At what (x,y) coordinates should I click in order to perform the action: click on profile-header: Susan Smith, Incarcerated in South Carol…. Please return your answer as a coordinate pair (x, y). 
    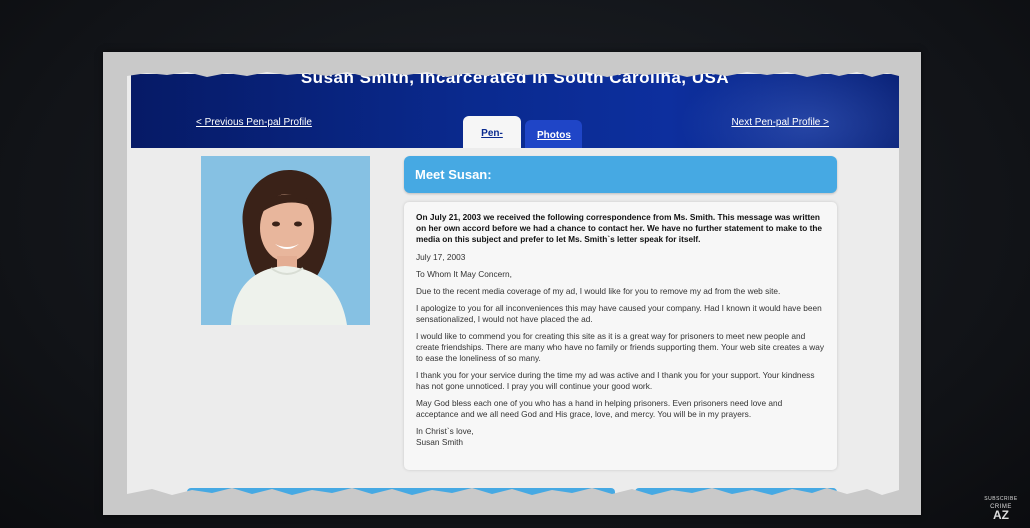
    Looking at the image, I should click on (515, 111).